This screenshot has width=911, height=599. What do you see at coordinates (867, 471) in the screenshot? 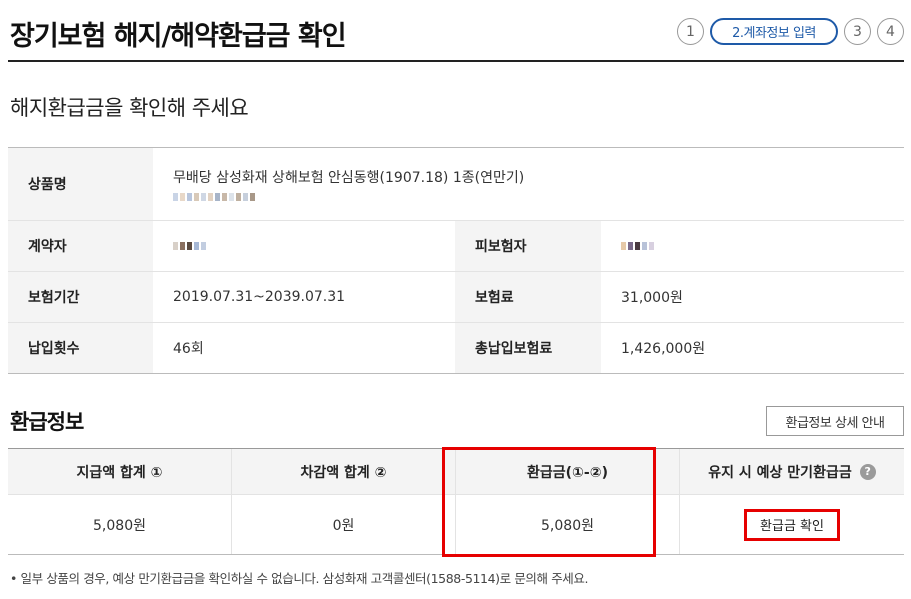
I see `help-icon: ?` at bounding box center [867, 471].